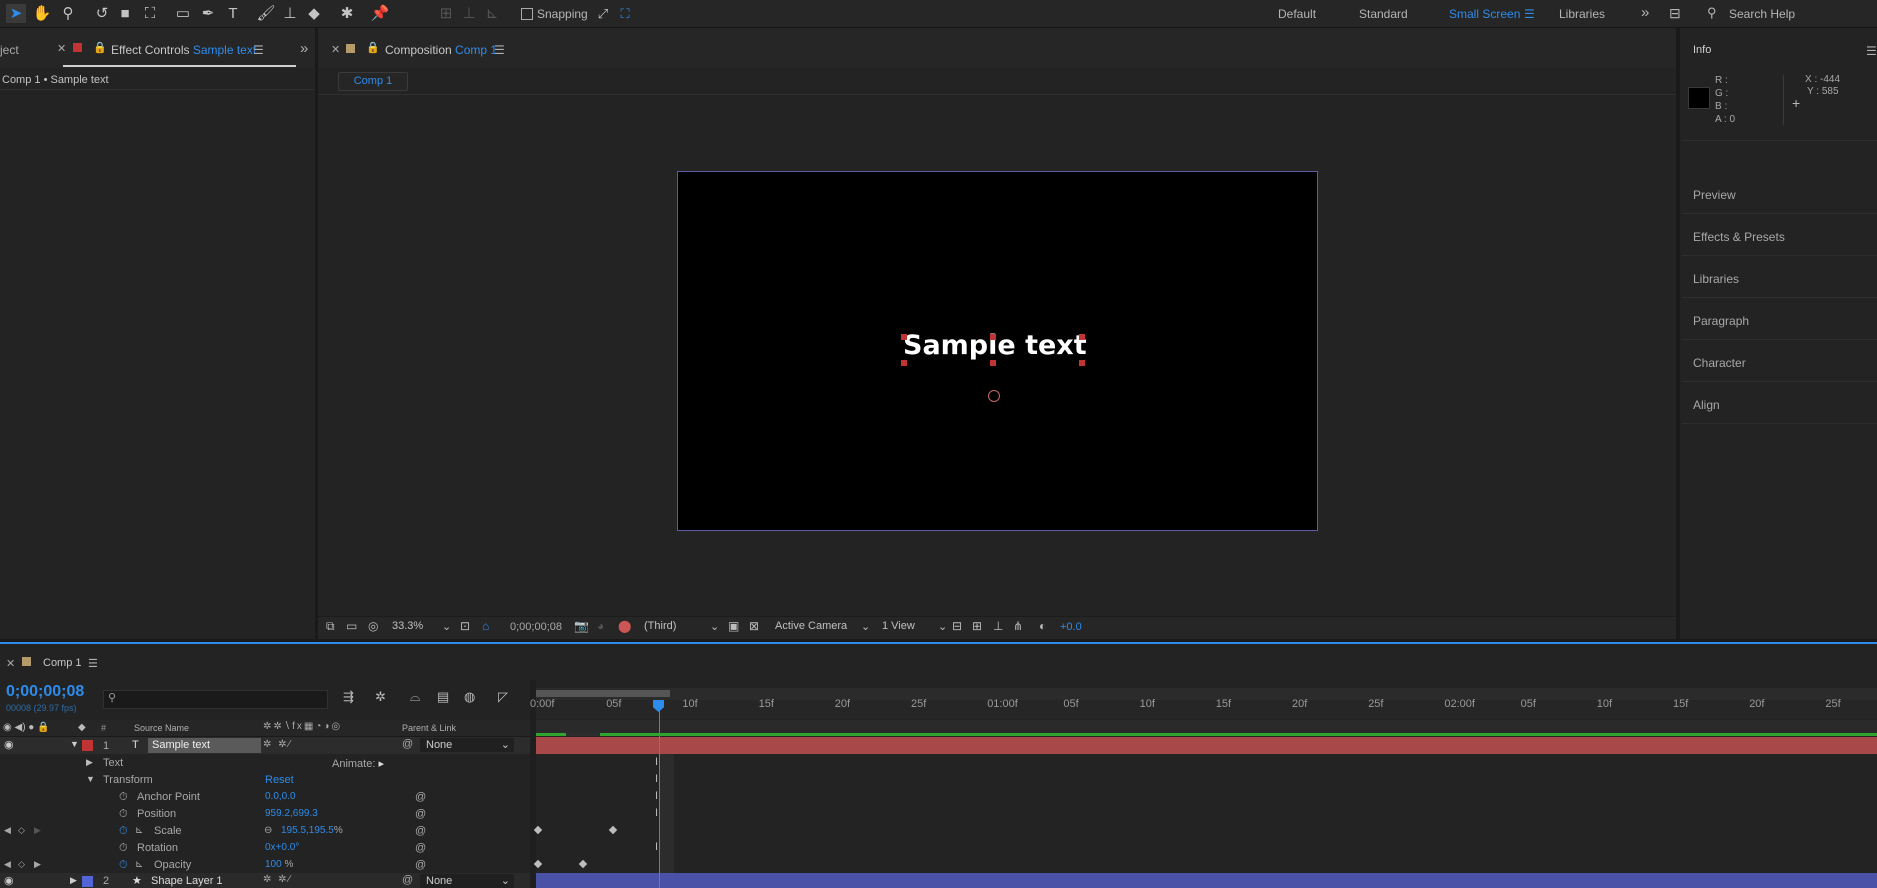 The height and width of the screenshot is (888, 1877). I want to click on close-tab-icon: ✕, so click(61, 48).